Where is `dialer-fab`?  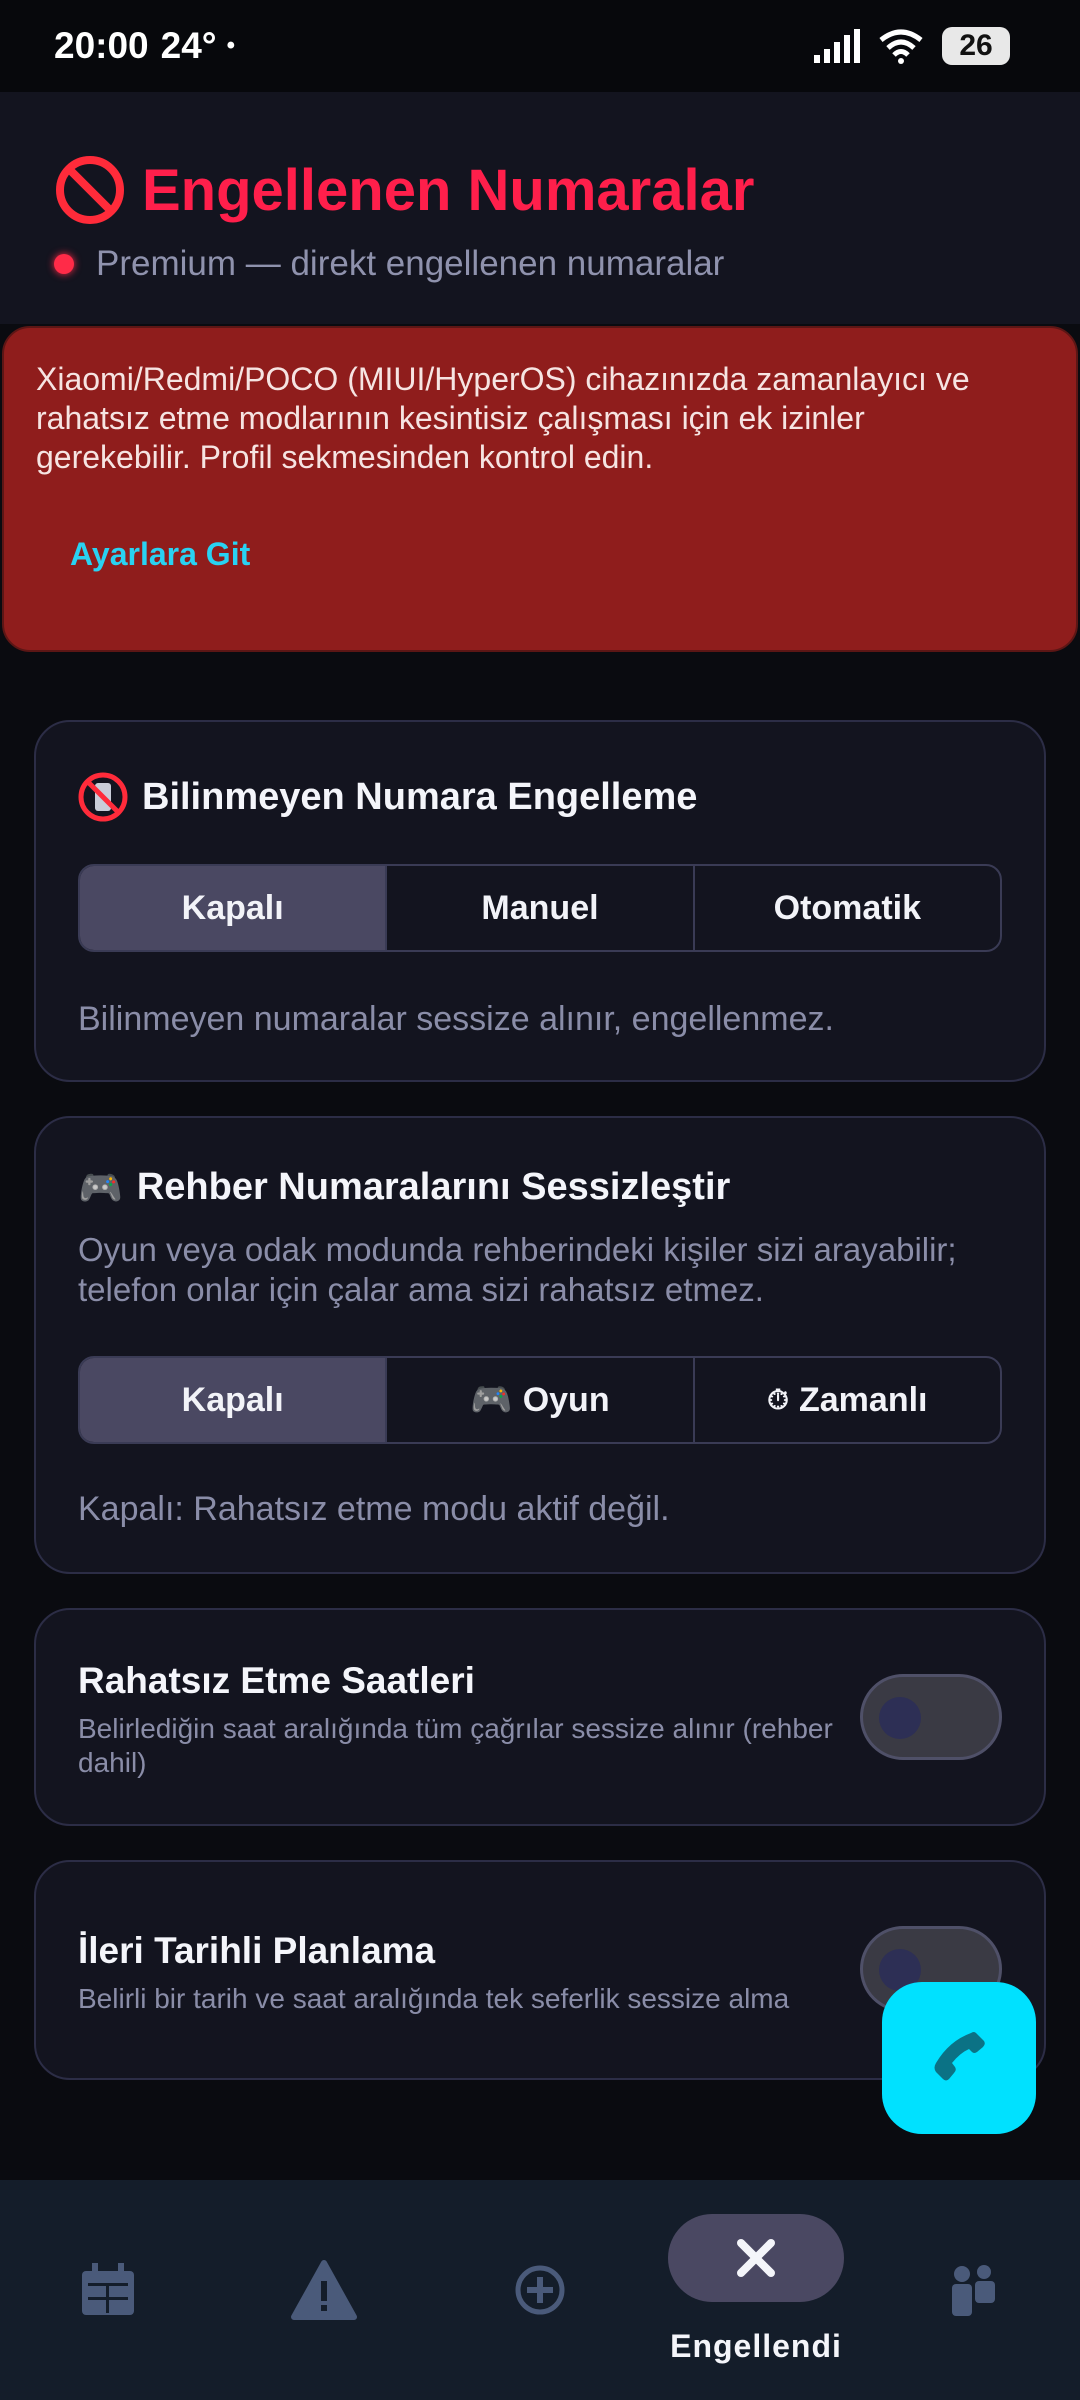 dialer-fab is located at coordinates (959, 2058).